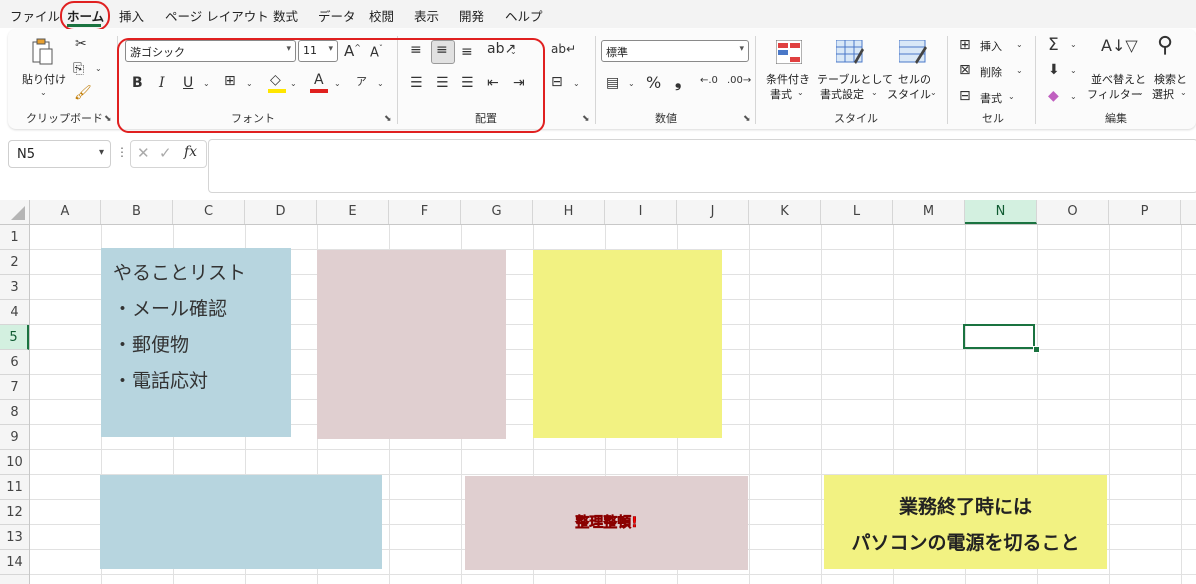 The image size is (1196, 584). Describe the element at coordinates (747, 119) in the screenshot. I see `number-launcher-icon: ⬊` at that location.